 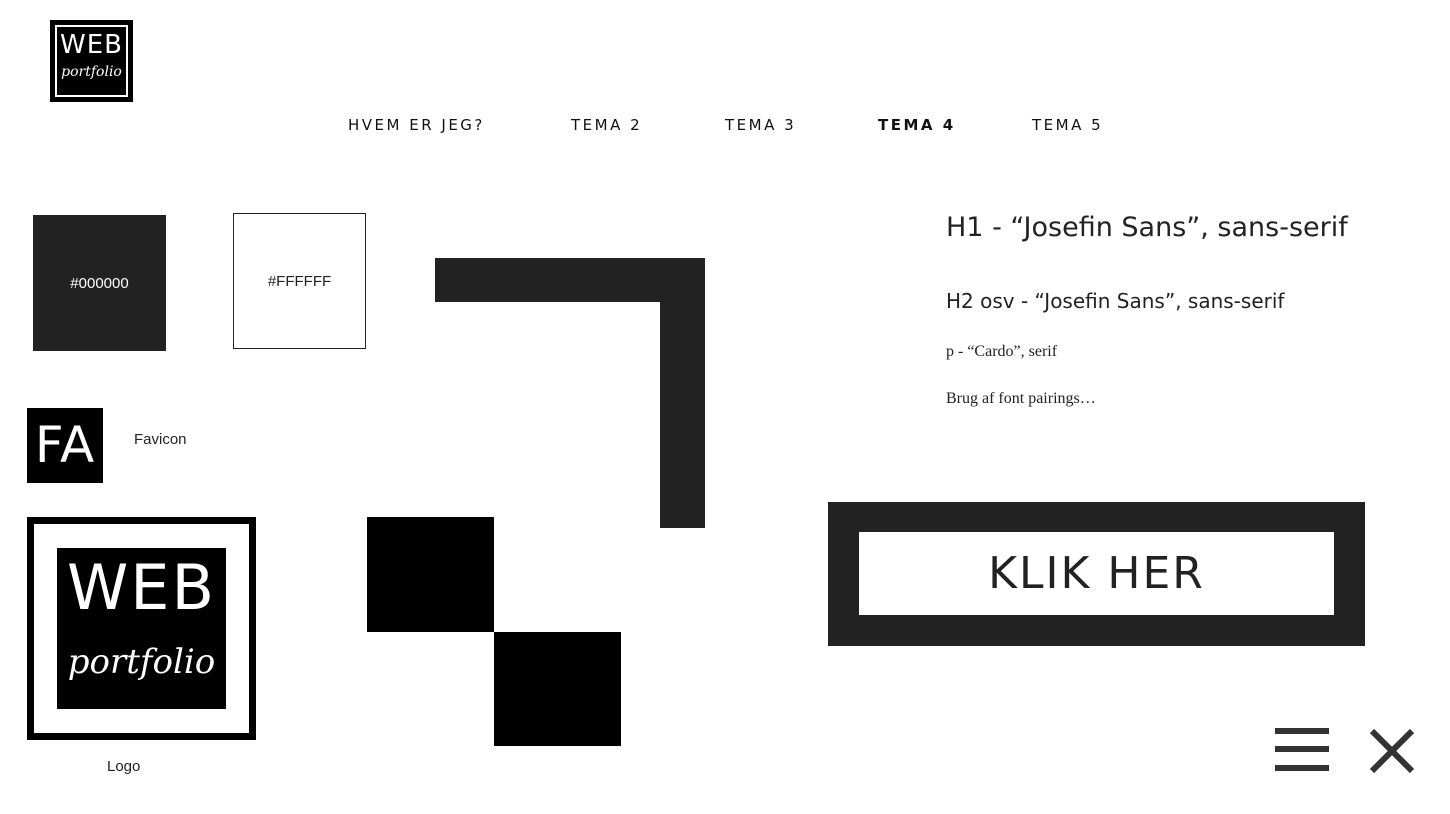 What do you see at coordinates (682, 393) in the screenshot?
I see `corner-shape-side-bar` at bounding box center [682, 393].